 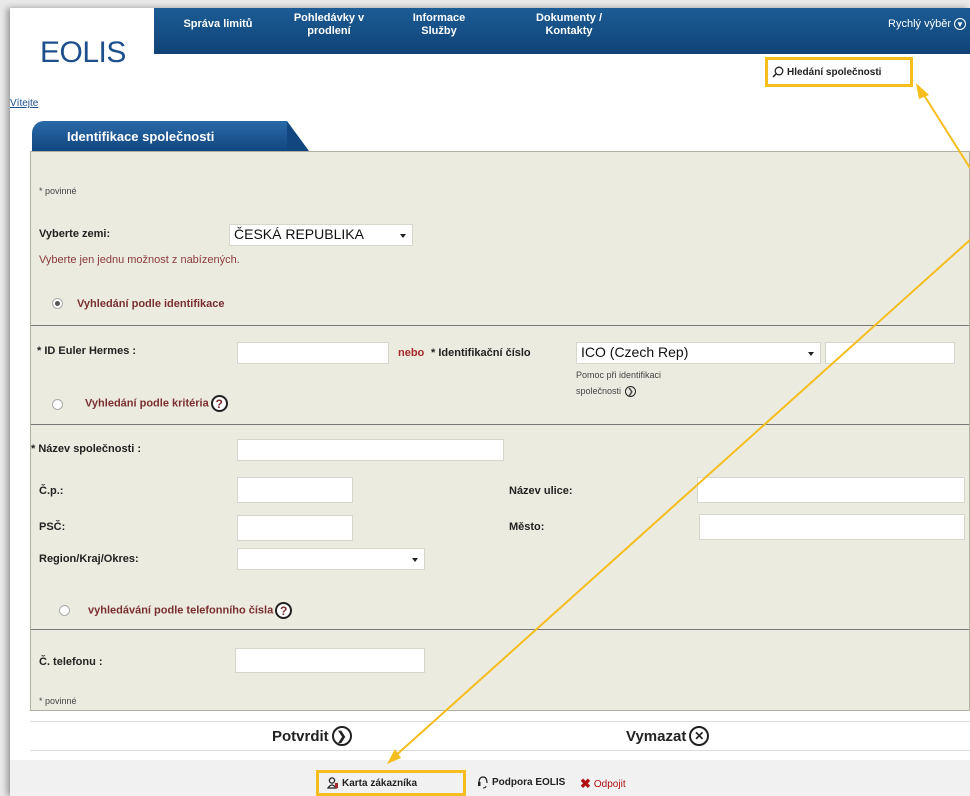 What do you see at coordinates (831, 490) in the screenshot?
I see `street-input` at bounding box center [831, 490].